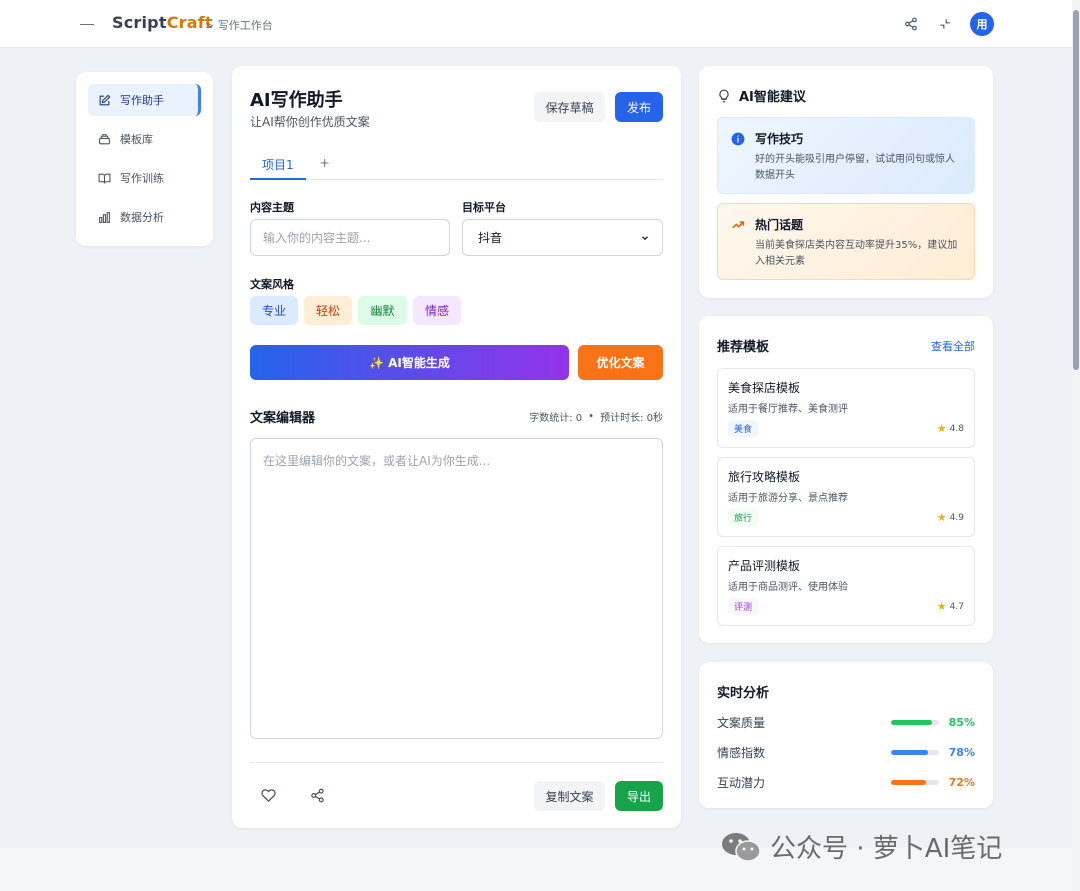 Image resolution: width=1080 pixels, height=891 pixels. What do you see at coordinates (88, 24) in the screenshot?
I see `menu-icon` at bounding box center [88, 24].